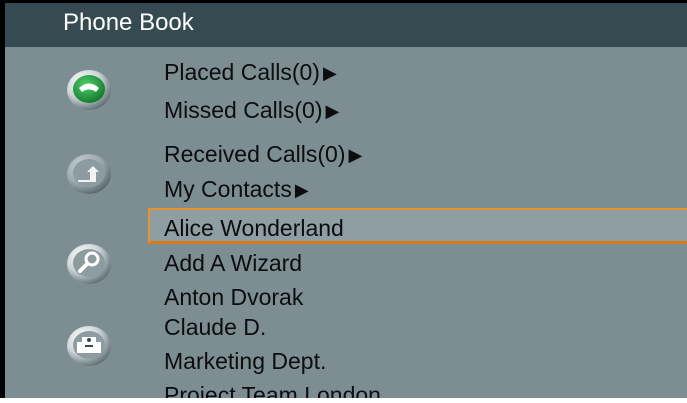 The image size is (687, 403). Describe the element at coordinates (215, 327) in the screenshot. I see `contact-claude-d: Claude D.` at that location.